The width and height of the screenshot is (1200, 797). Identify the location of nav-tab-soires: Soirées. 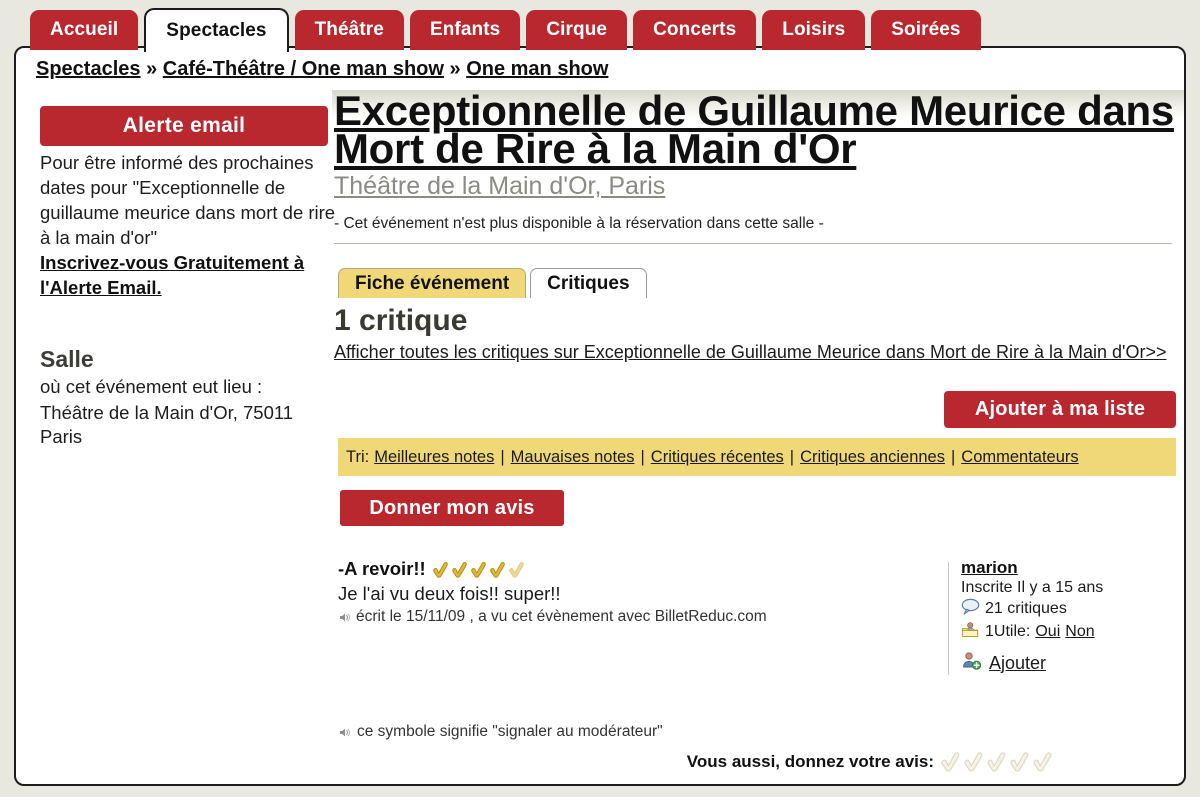
(926, 30).